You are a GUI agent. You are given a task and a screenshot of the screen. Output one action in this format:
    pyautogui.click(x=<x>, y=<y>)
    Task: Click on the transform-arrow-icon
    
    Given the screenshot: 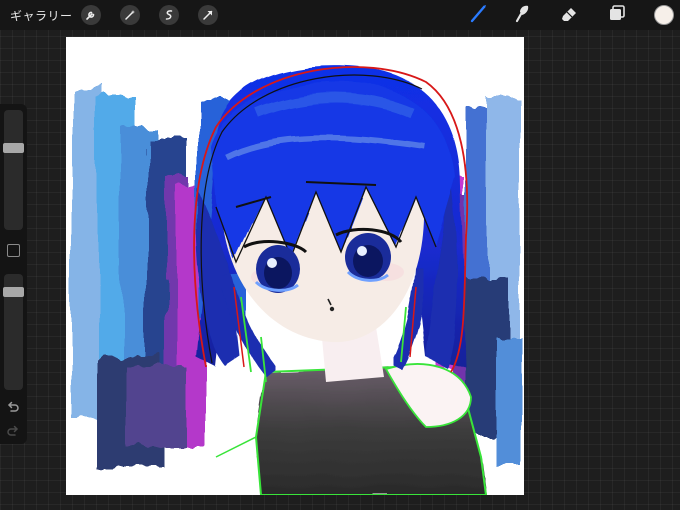 What is the action you would take?
    pyautogui.click(x=208, y=15)
    